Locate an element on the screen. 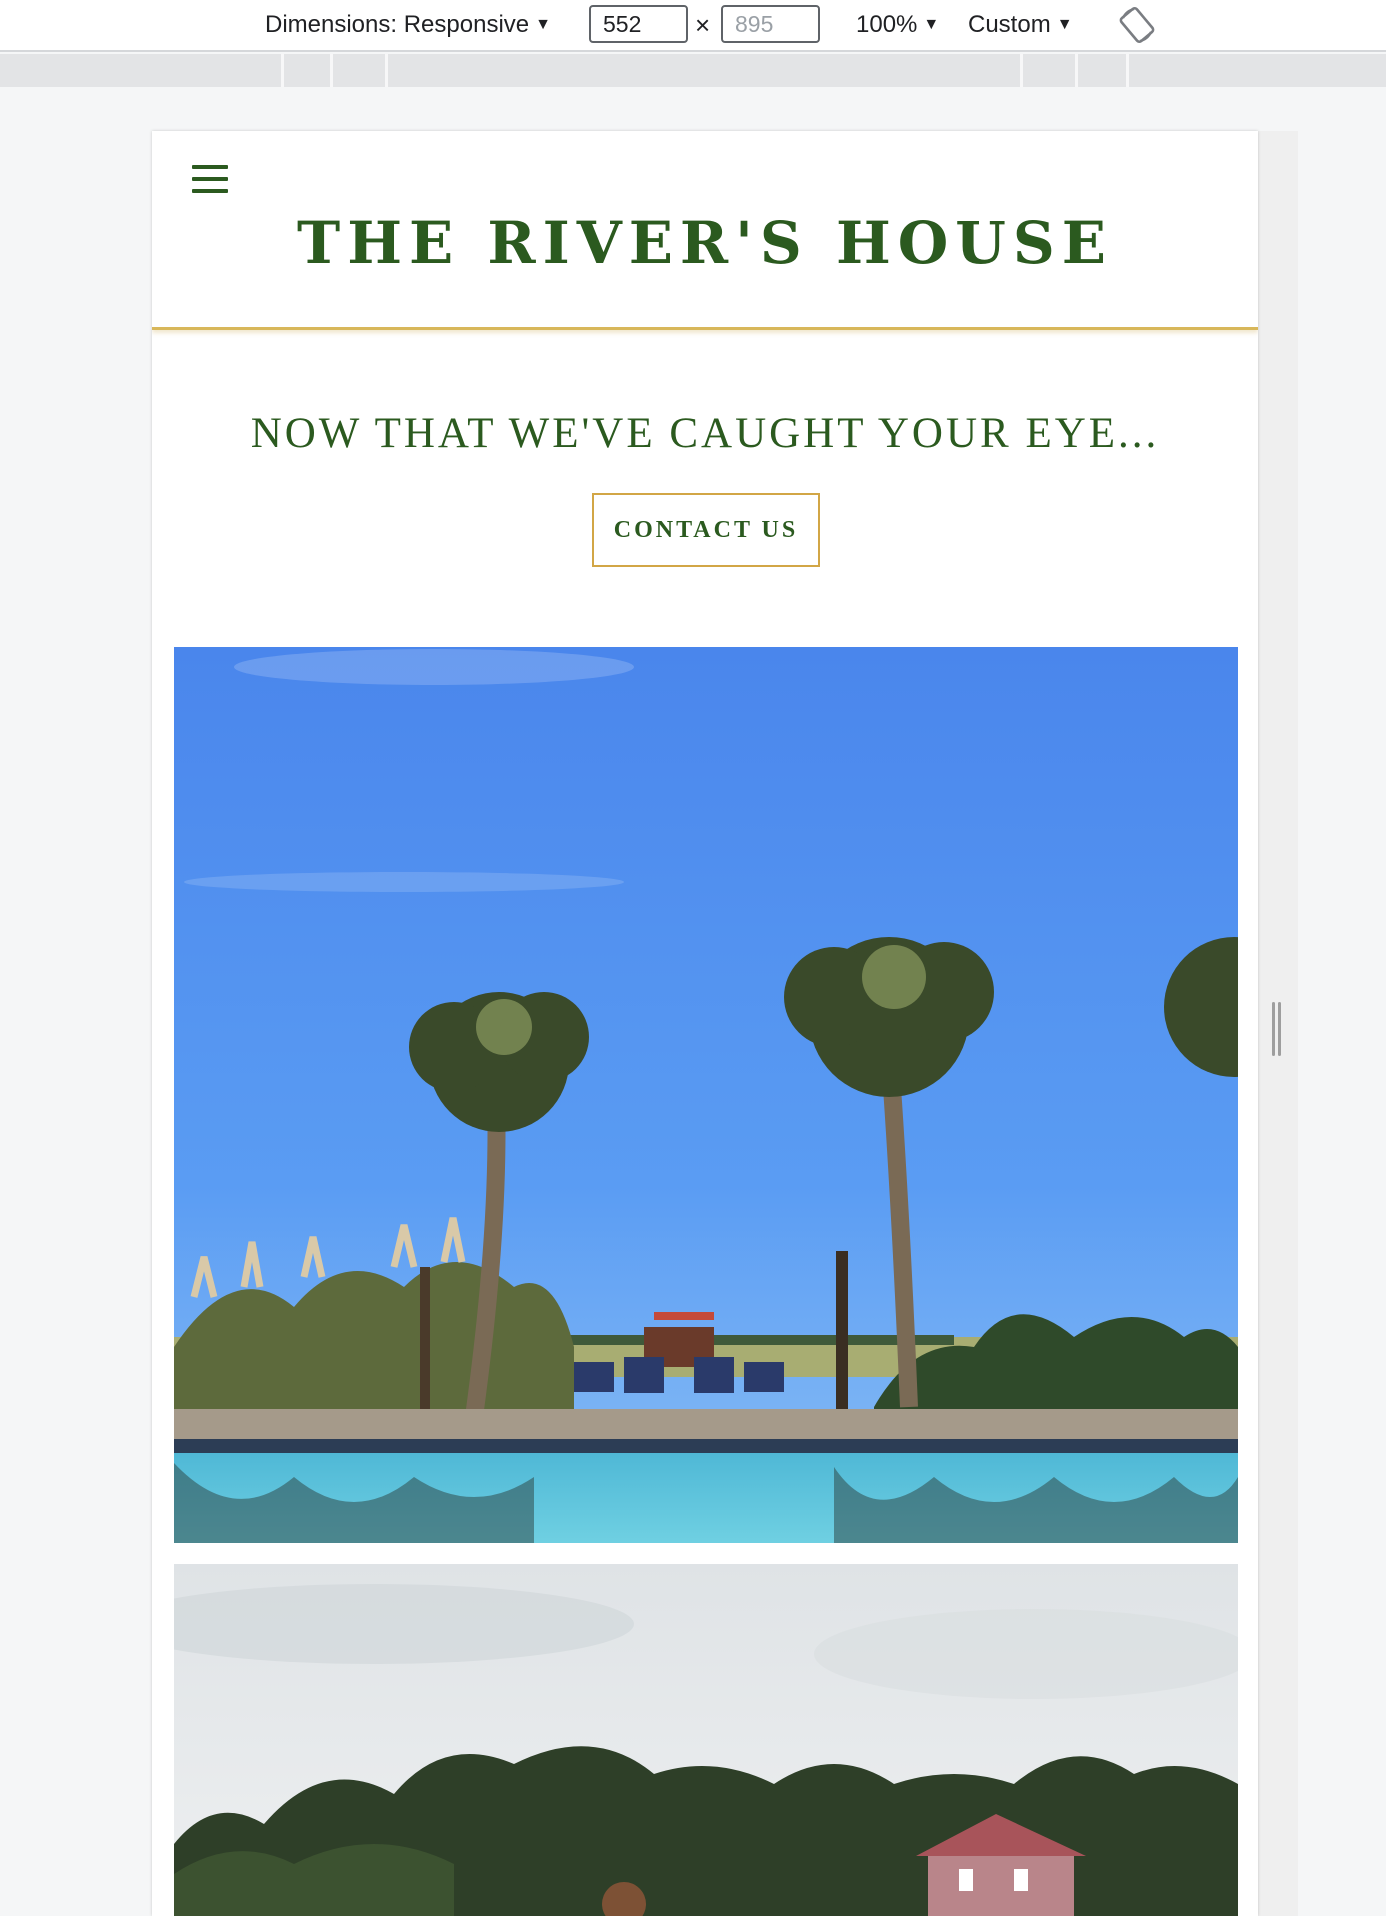  rotate-icon is located at coordinates (1137, 25).